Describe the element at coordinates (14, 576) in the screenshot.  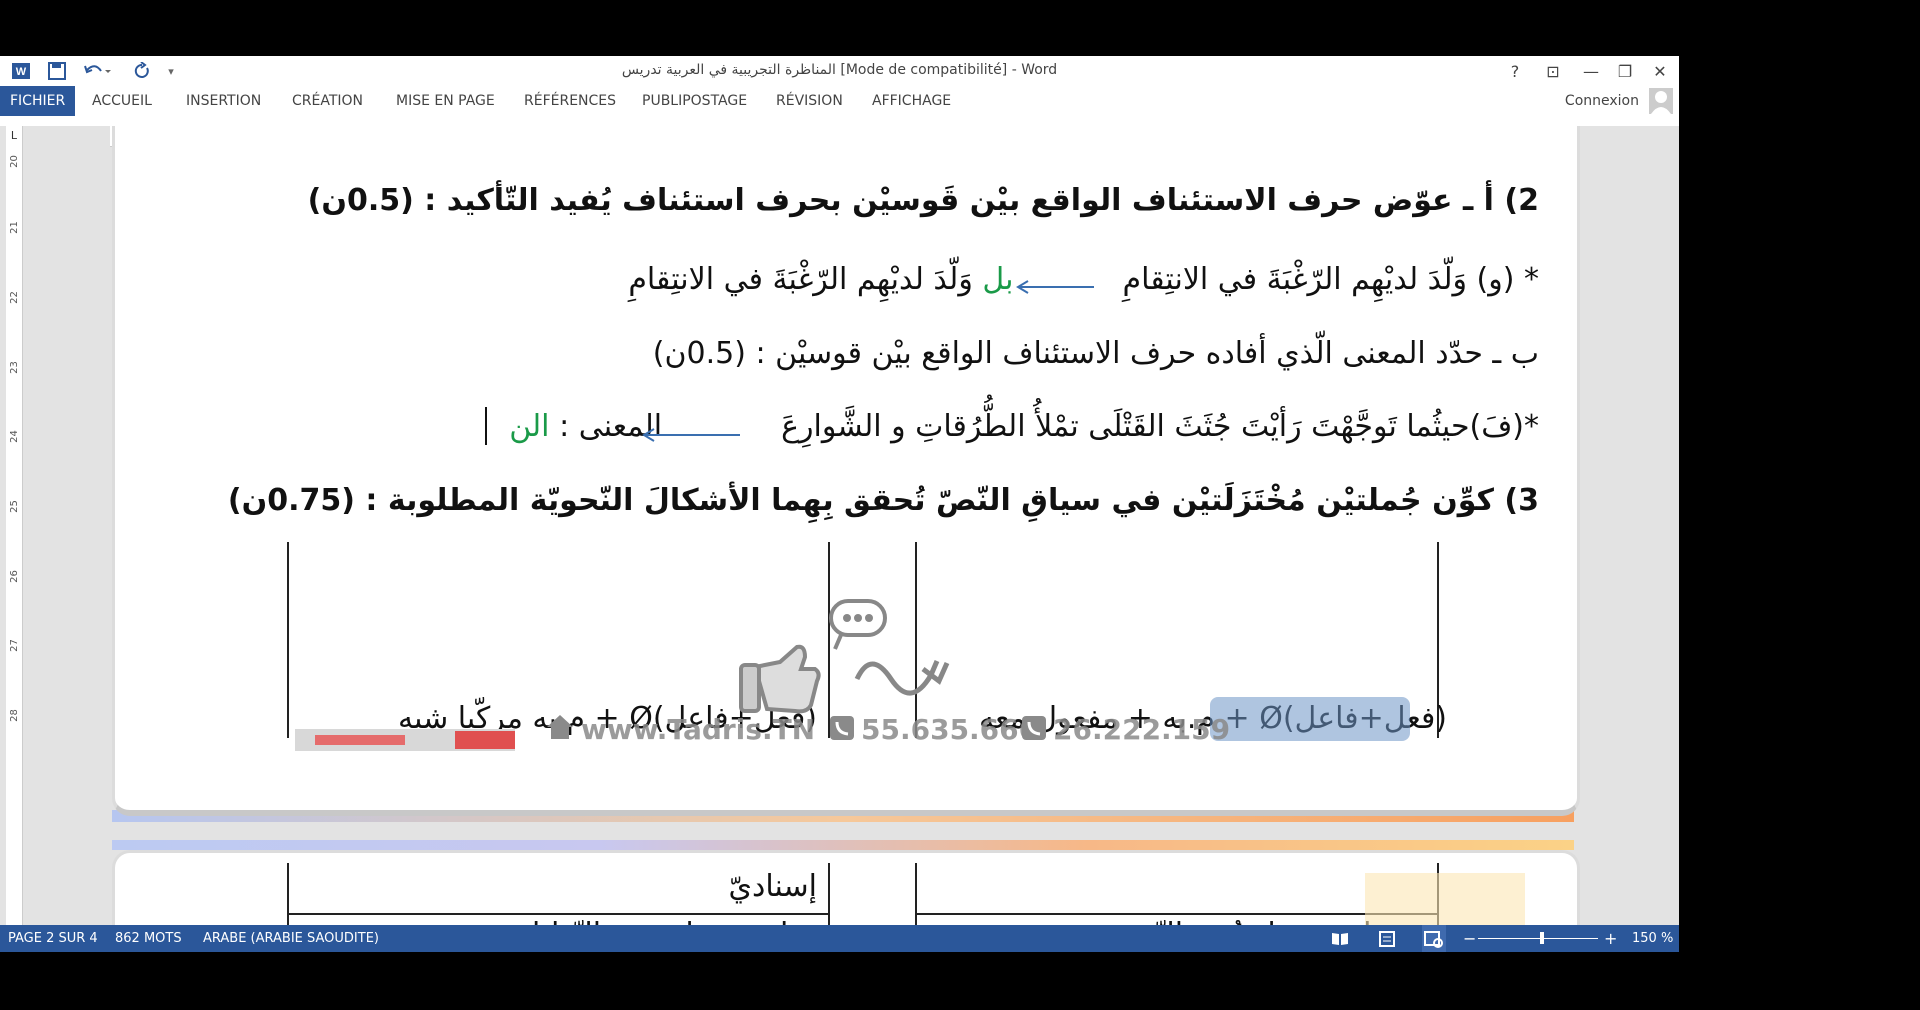
I see `ruler-tick: 26` at that location.